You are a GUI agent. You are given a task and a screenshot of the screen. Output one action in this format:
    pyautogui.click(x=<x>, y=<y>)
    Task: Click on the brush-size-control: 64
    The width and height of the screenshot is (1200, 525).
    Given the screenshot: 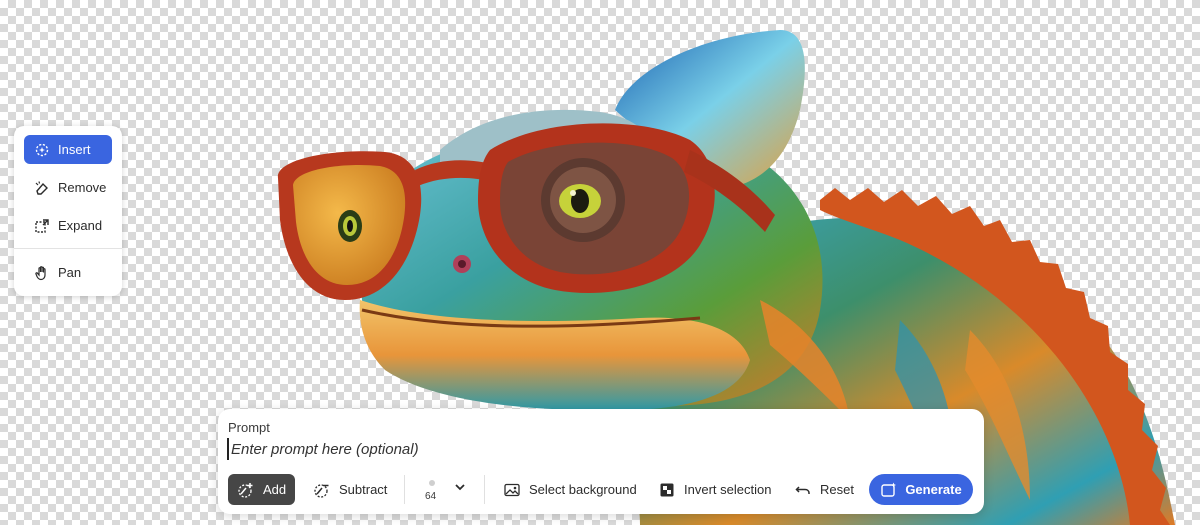 What is the action you would take?
    pyautogui.click(x=448, y=490)
    